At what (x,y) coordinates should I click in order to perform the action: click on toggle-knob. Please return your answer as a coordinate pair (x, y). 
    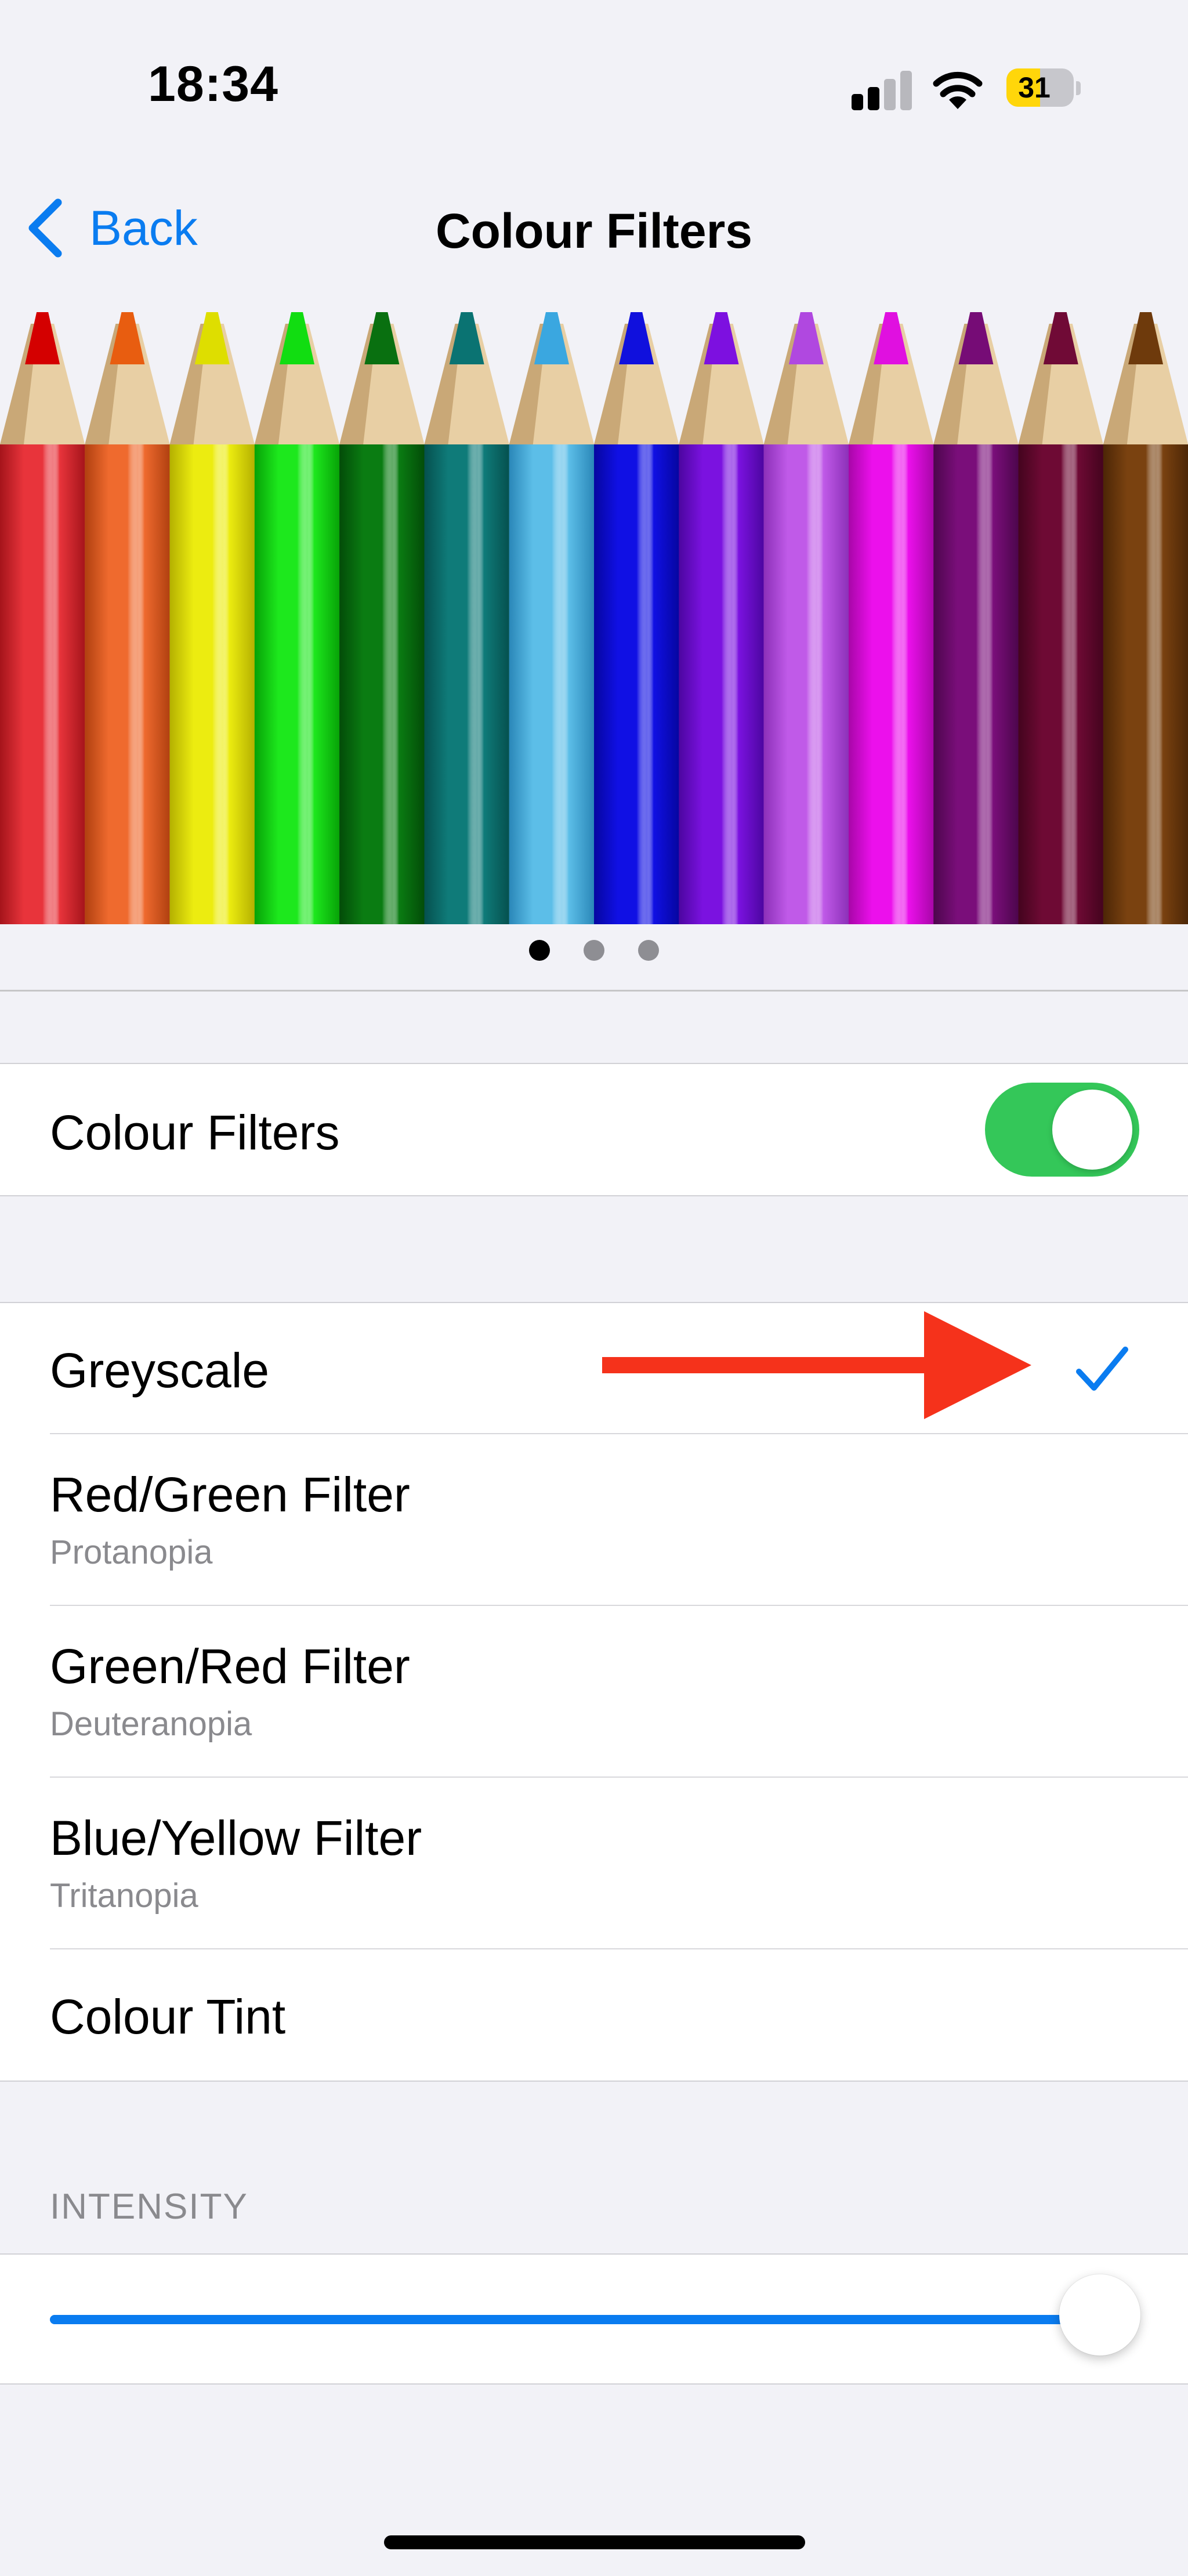
    Looking at the image, I should click on (1092, 1130).